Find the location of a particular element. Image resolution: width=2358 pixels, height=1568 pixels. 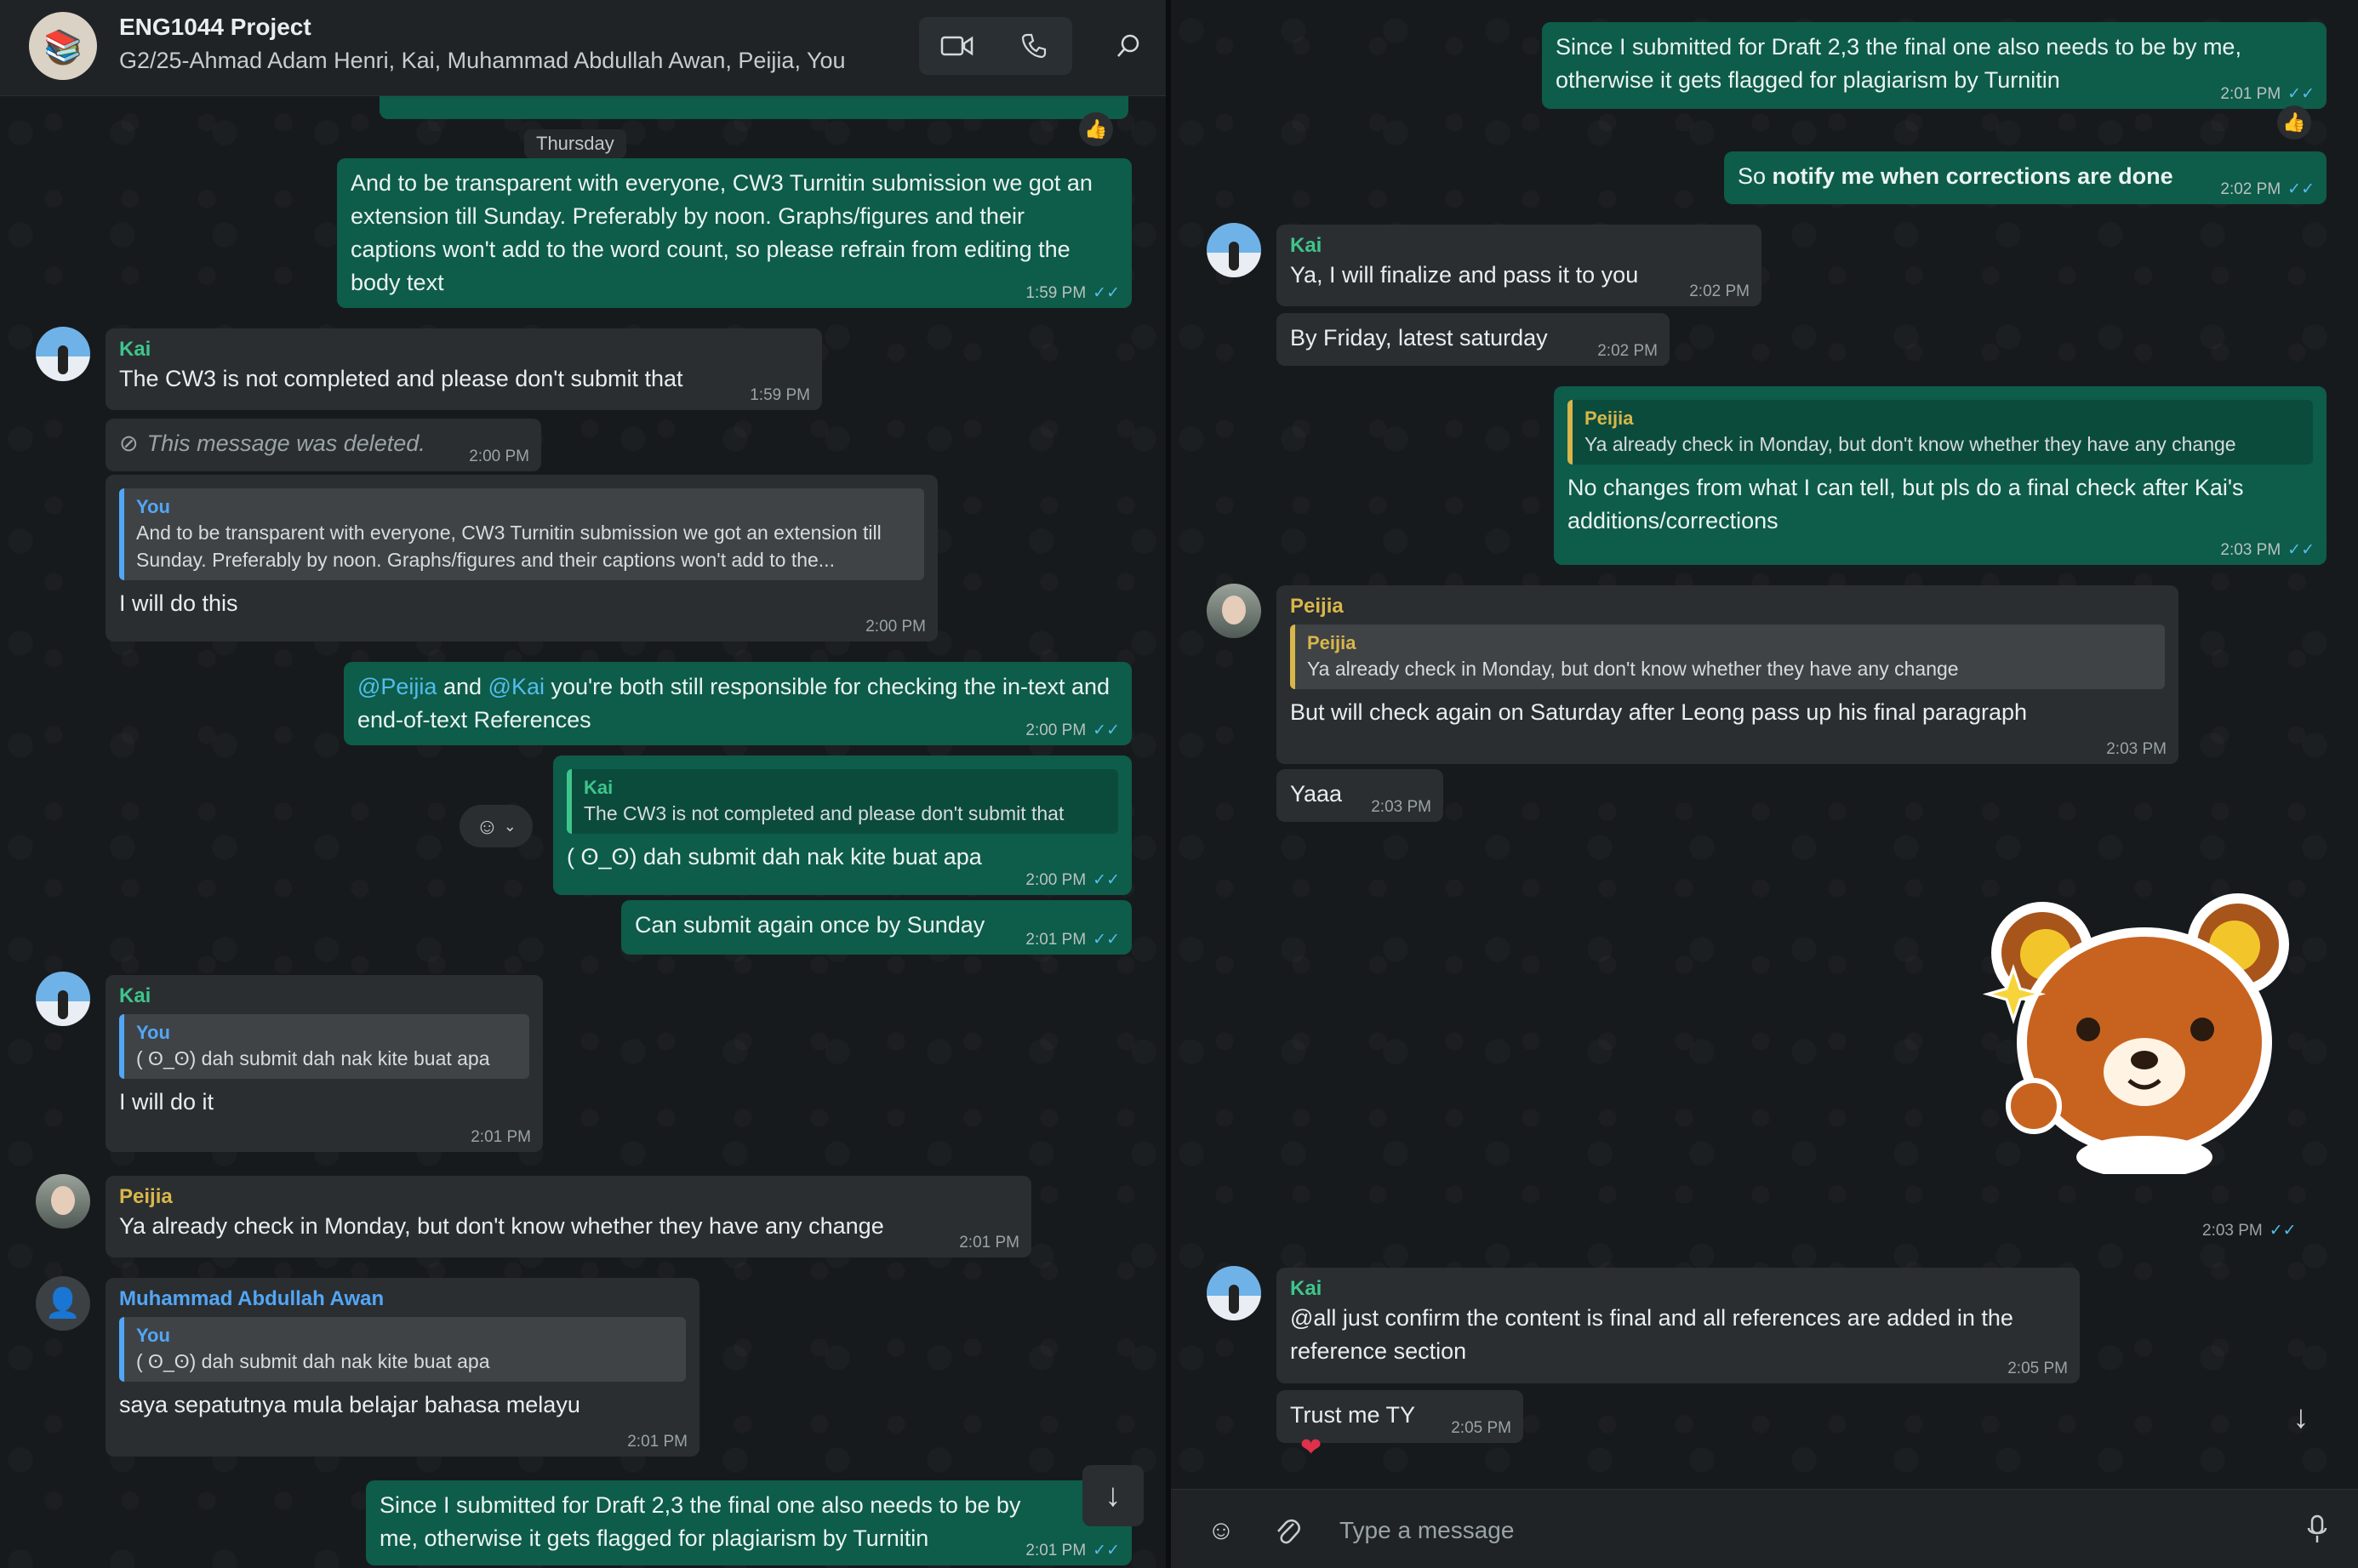

message-deleted: ⊘ This message was deleted. 2:00 PM is located at coordinates (324, 445).